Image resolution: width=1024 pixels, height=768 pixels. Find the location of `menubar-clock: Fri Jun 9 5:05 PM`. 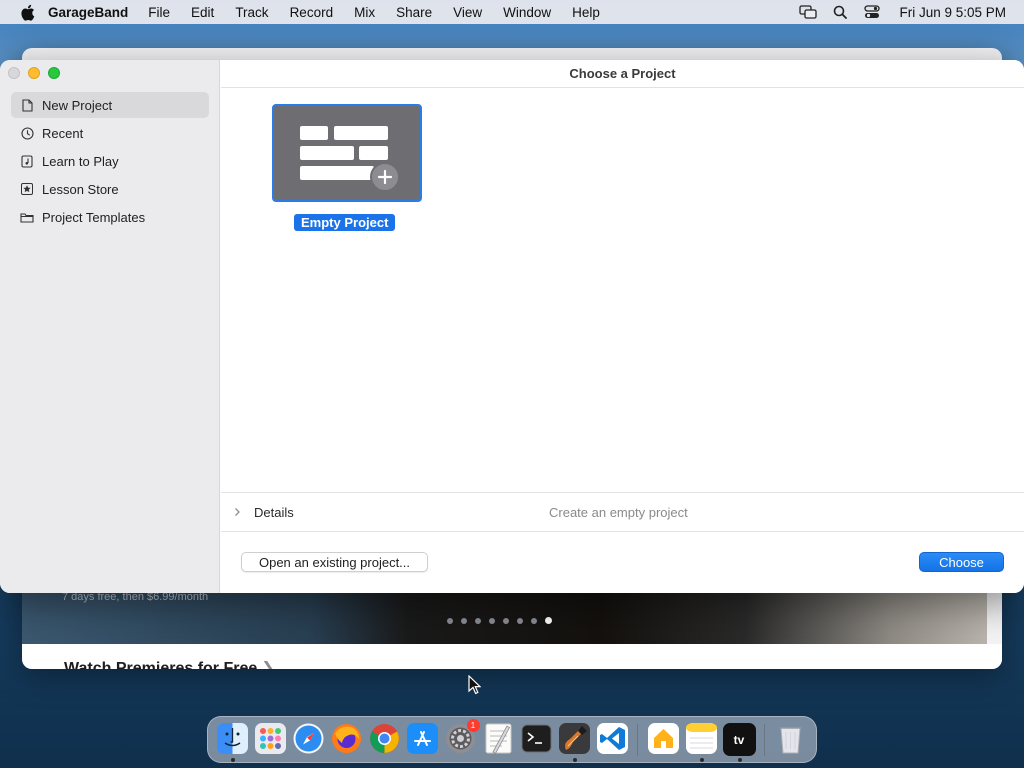

menubar-clock: Fri Jun 9 5:05 PM is located at coordinates (952, 12).